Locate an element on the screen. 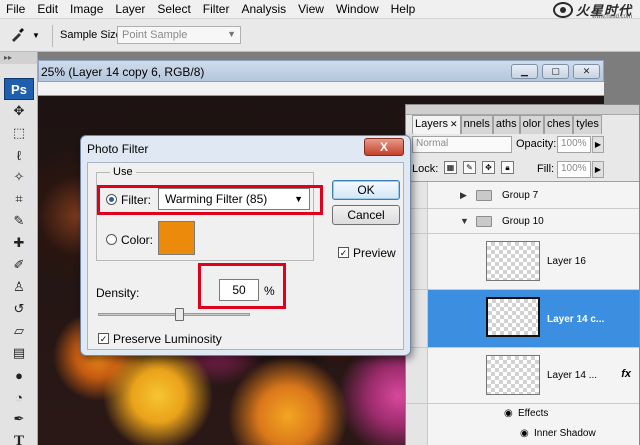 The image size is (640, 445). use-legend: Use is located at coordinates (123, 172).